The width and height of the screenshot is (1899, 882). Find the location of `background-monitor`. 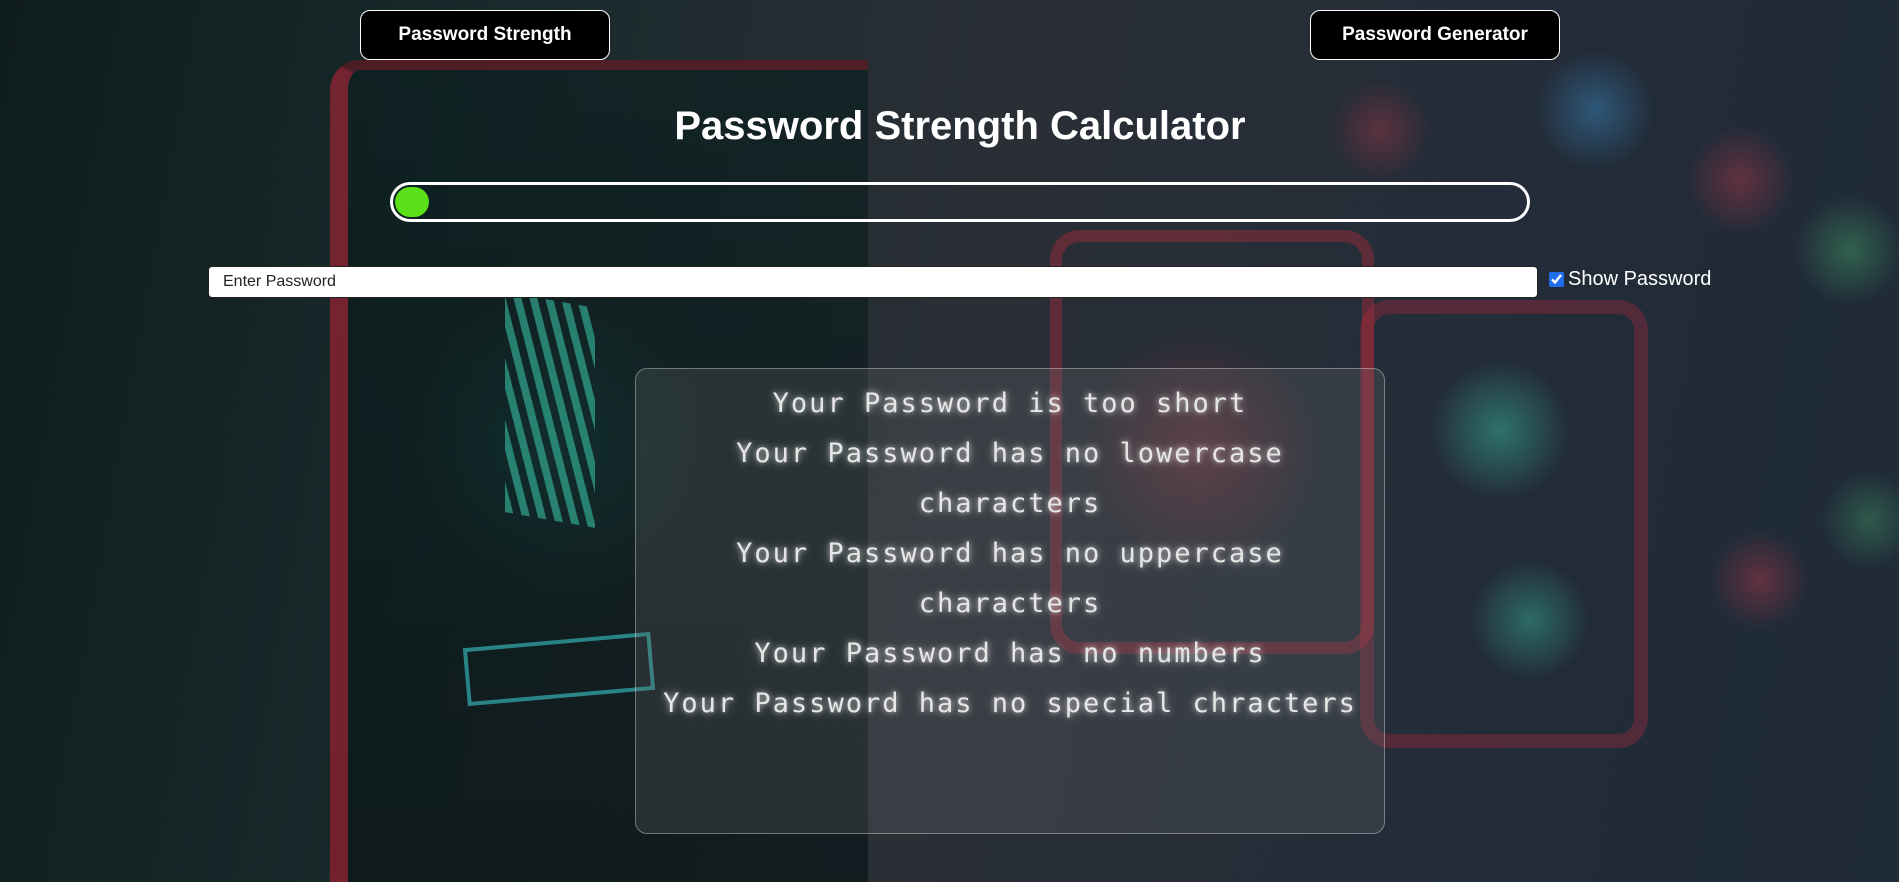

background-monitor is located at coordinates (1504, 524).